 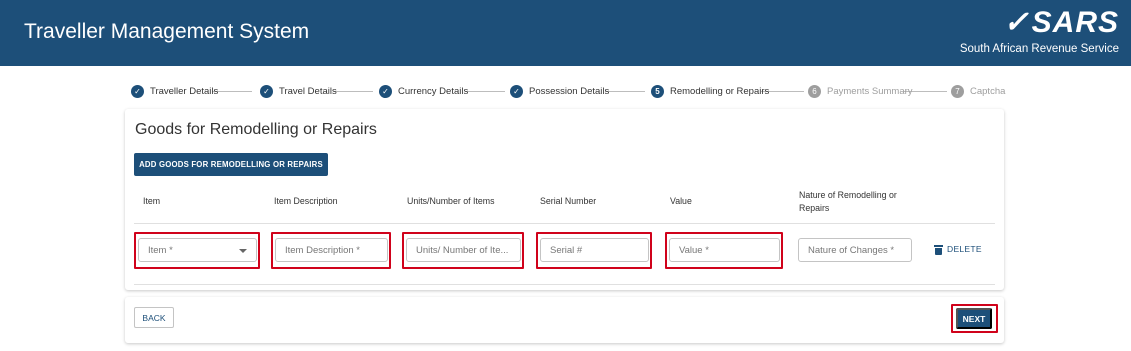 I want to click on delete-label: DELETE, so click(x=964, y=249).